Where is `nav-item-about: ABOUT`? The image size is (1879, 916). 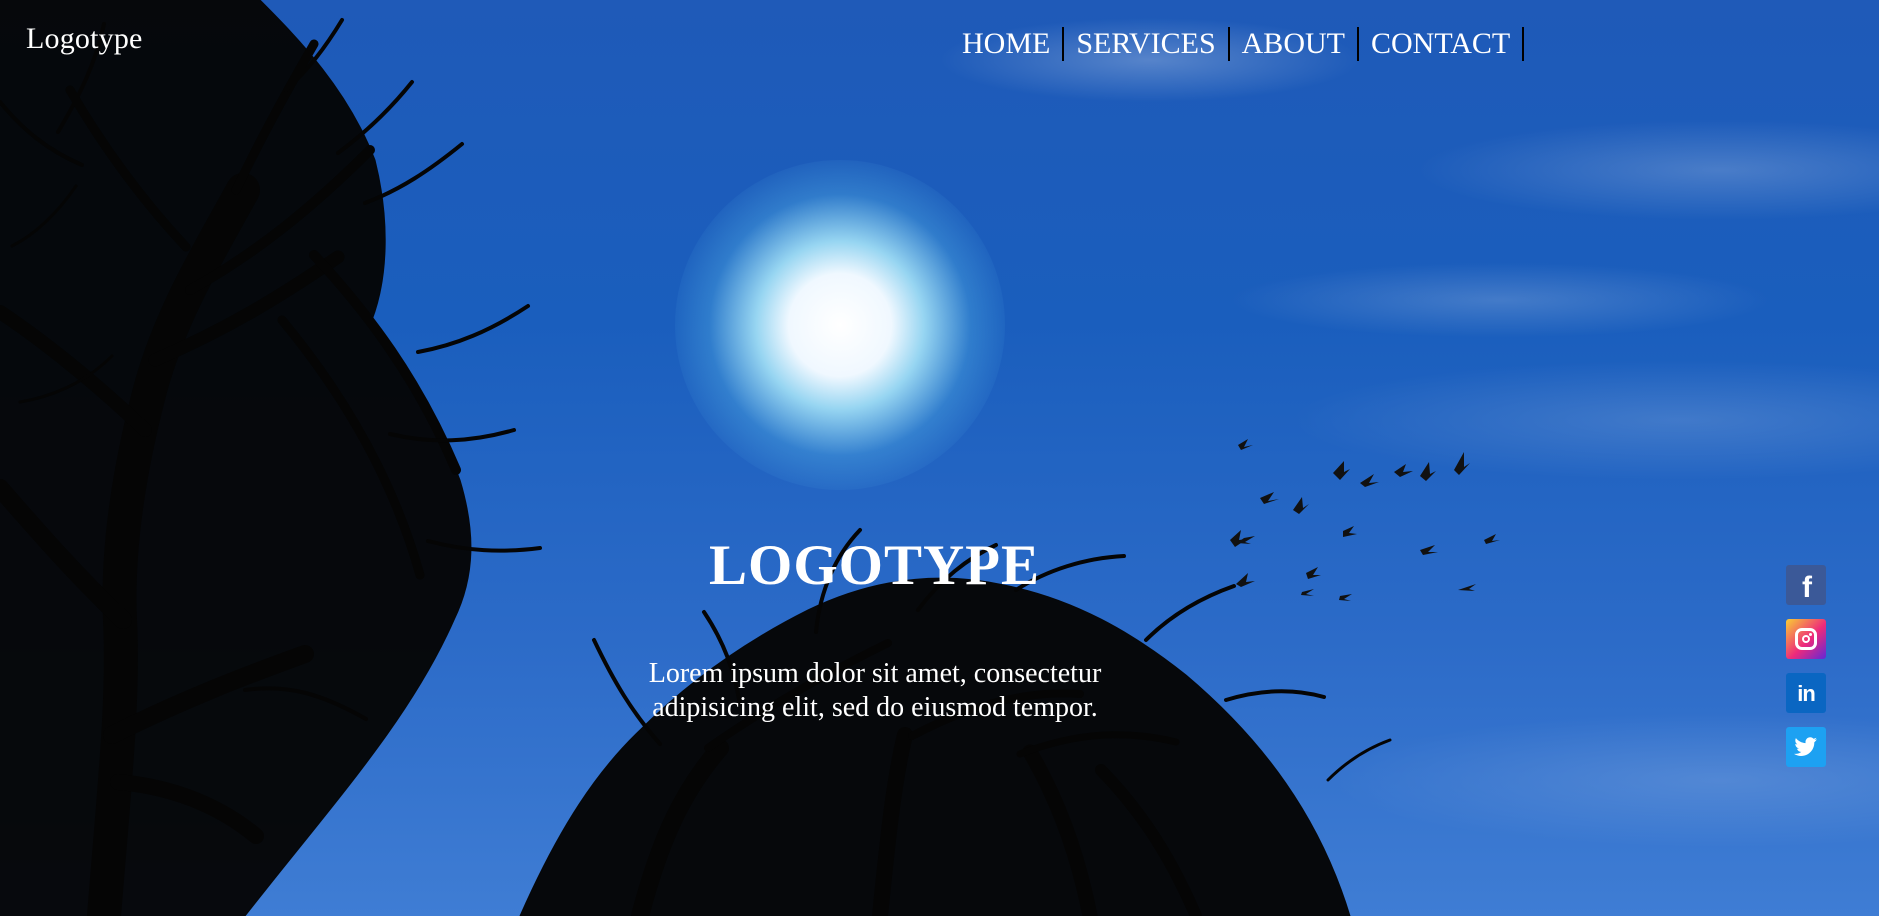 nav-item-about: ABOUT is located at coordinates (1300, 44).